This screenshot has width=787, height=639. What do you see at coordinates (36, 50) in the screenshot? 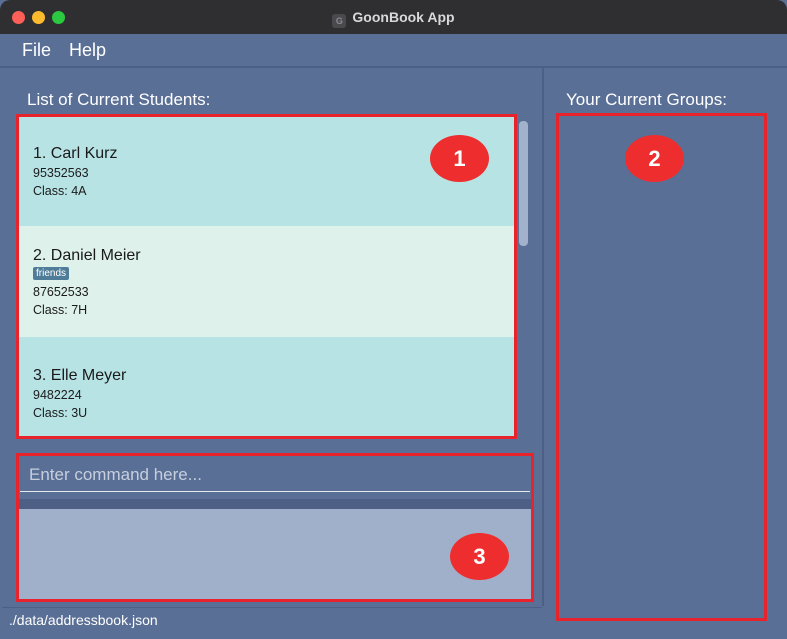
I see `menu-file: File` at bounding box center [36, 50].